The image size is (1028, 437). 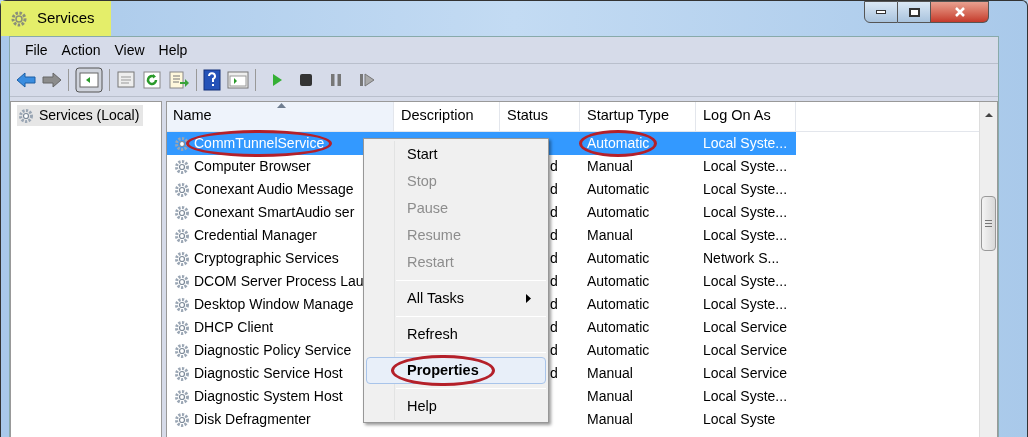 I want to click on table-cell-text: Computer Browser, so click(x=252, y=166).